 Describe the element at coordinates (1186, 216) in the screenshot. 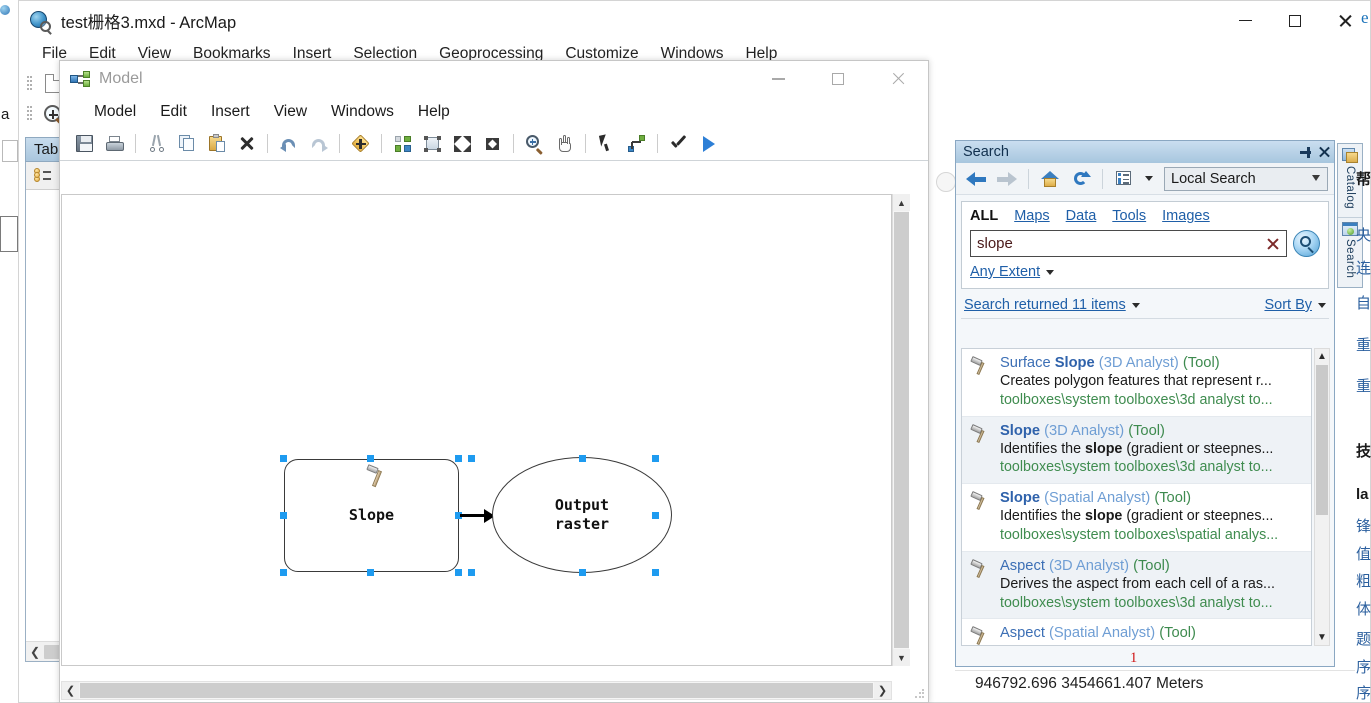

I see `tab-images: Images` at that location.